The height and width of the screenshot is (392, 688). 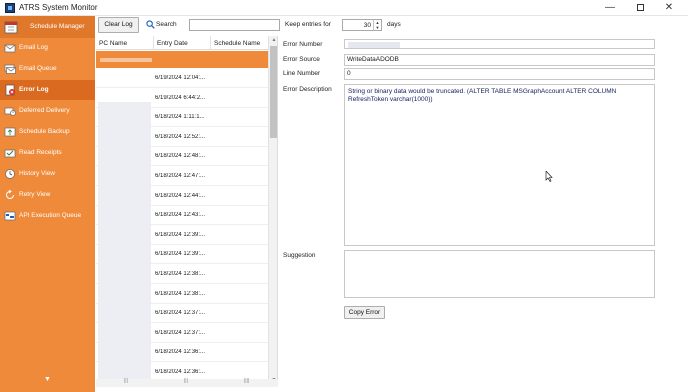 I want to click on selected-row, so click(x=182, y=59).